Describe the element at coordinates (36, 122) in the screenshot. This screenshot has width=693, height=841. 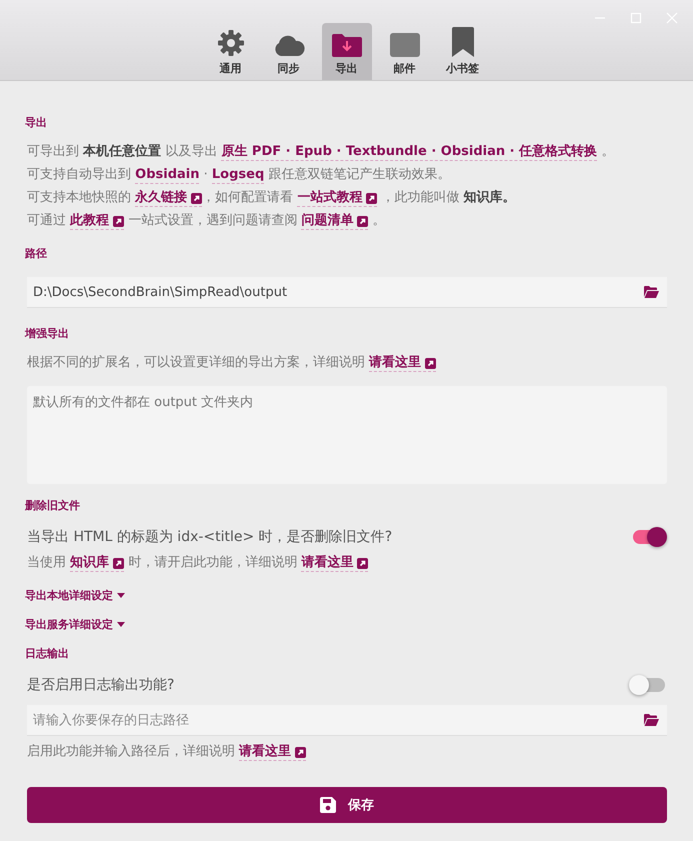
I see `section-title: 导出` at that location.